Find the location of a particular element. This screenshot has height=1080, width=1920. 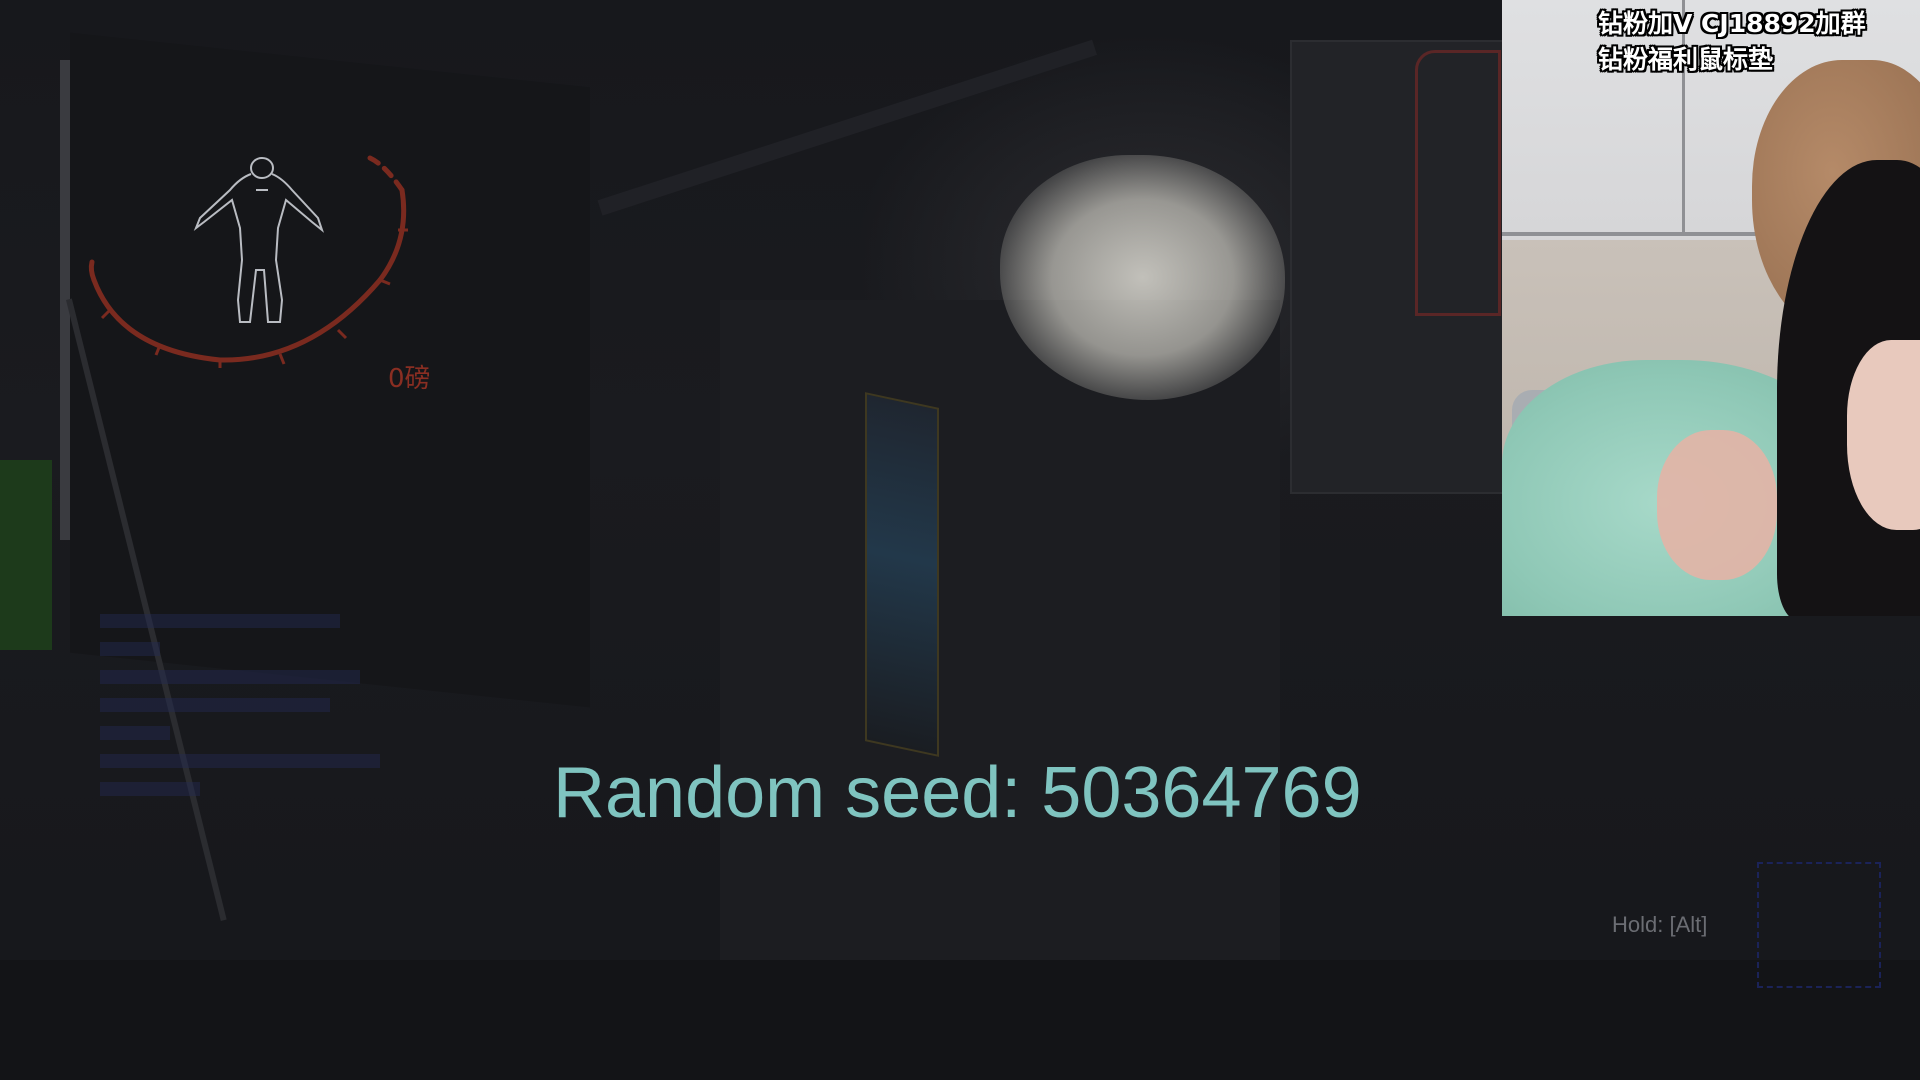

webcam-caption-line-1: 钻粉加V CJ18892加群 is located at coordinates (1732, 23).